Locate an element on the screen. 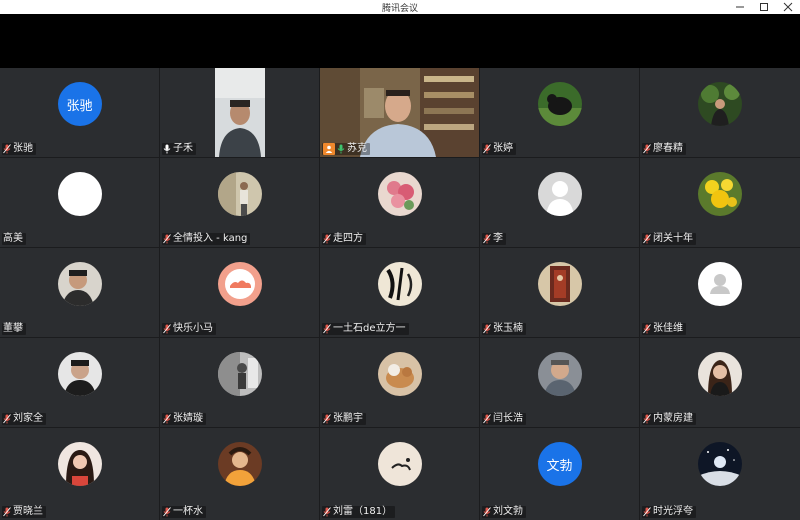 This screenshot has height=520, width=800. participant-name: 董攀 is located at coordinates (13, 328).